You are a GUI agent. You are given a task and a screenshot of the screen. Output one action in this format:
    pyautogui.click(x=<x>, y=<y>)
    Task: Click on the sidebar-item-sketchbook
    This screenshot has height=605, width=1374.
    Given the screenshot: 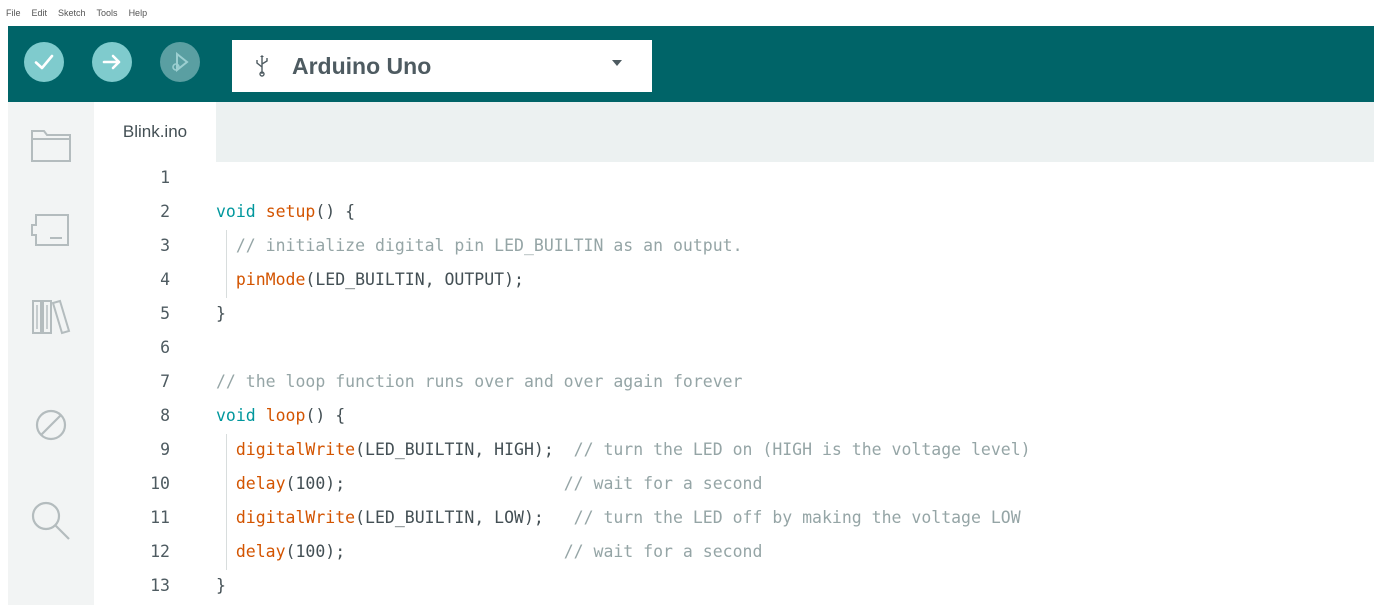 What is the action you would take?
    pyautogui.click(x=51, y=145)
    